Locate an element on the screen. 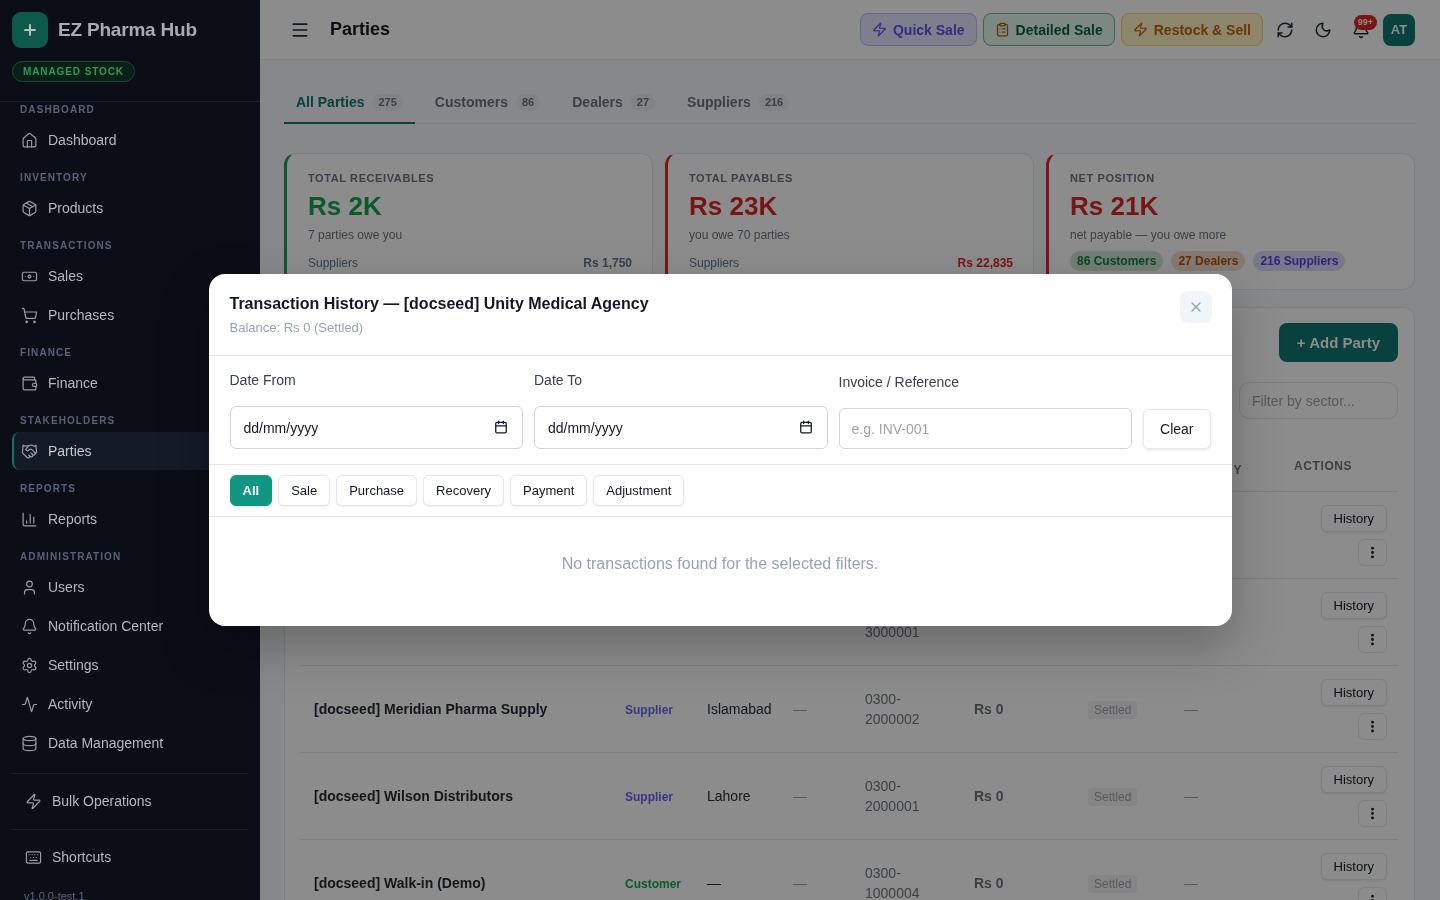 Image resolution: width=1440 pixels, height=900 pixels. card-label: TOTAL PAYABLES is located at coordinates (741, 178).